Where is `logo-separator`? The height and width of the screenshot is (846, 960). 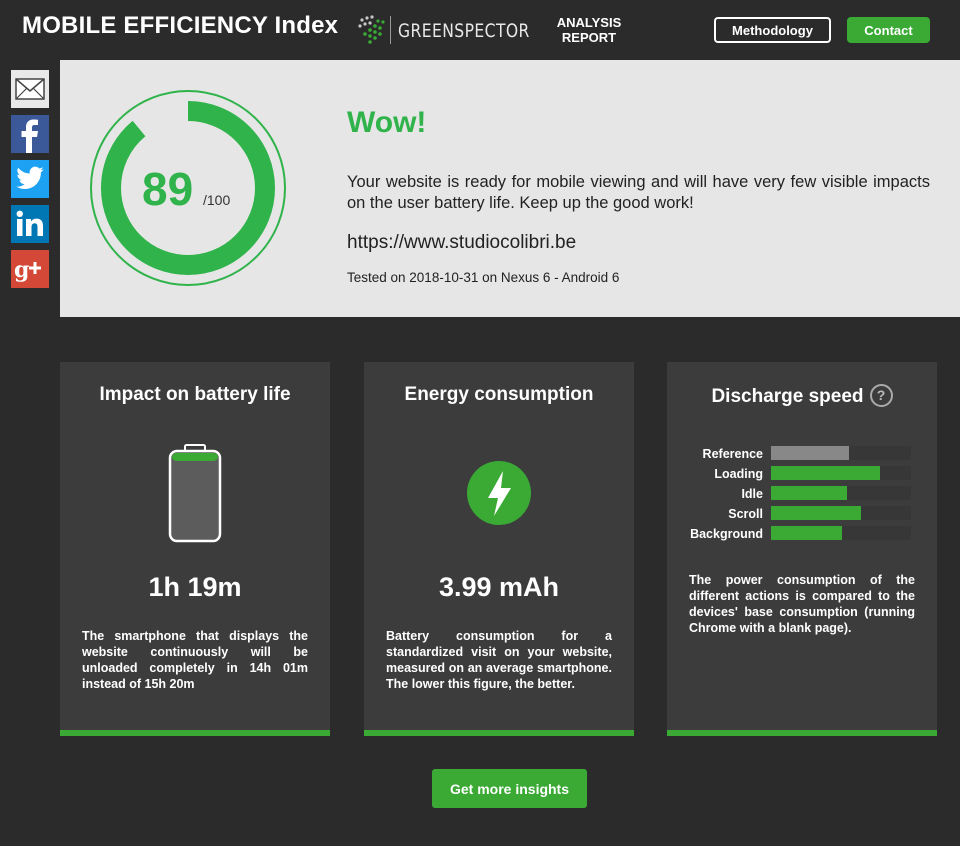 logo-separator is located at coordinates (390, 30).